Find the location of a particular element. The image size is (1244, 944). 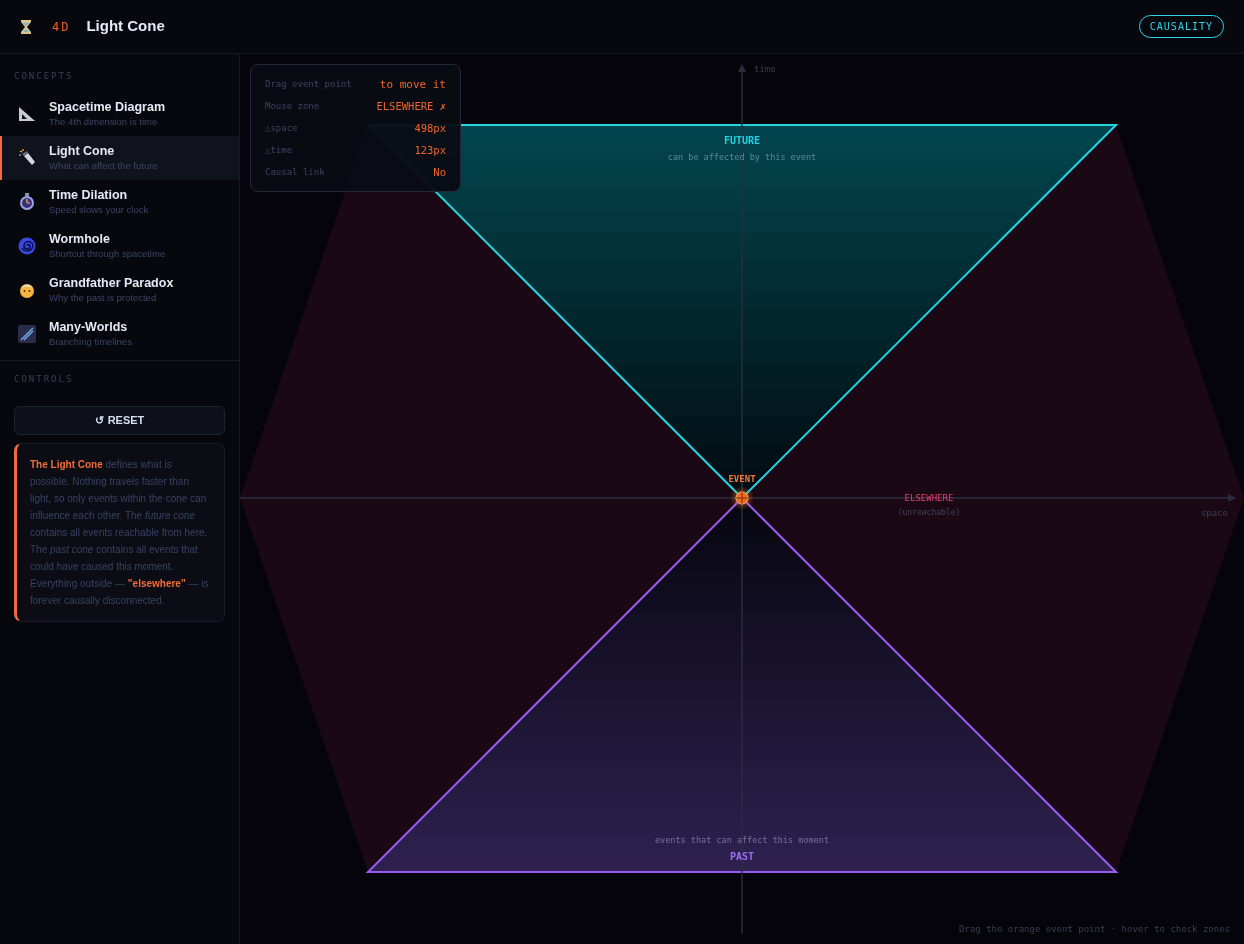

readout-label: Mouse zone is located at coordinates (292, 107).